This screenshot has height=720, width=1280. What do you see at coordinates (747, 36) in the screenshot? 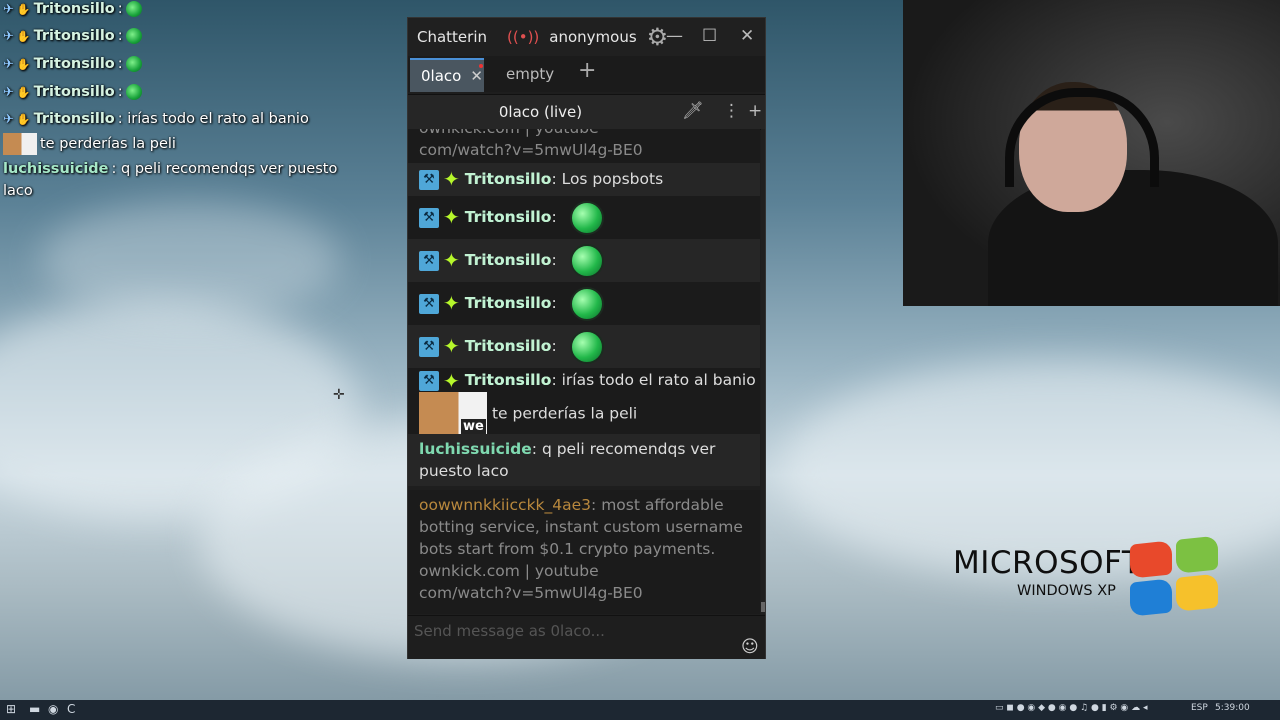
I see `close-button: ✕` at bounding box center [747, 36].